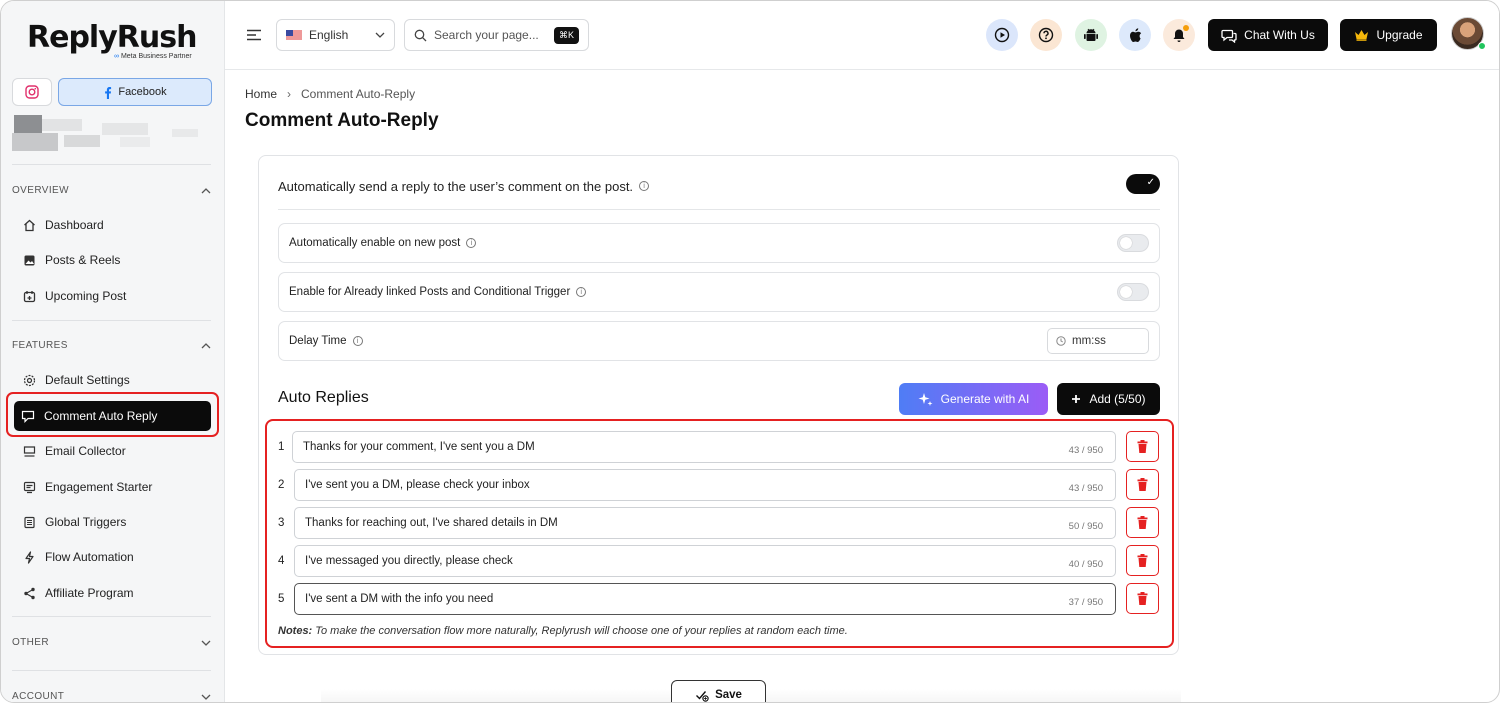  Describe the element at coordinates (111, 616) in the screenshot. I see `sidebar-divider` at that location.